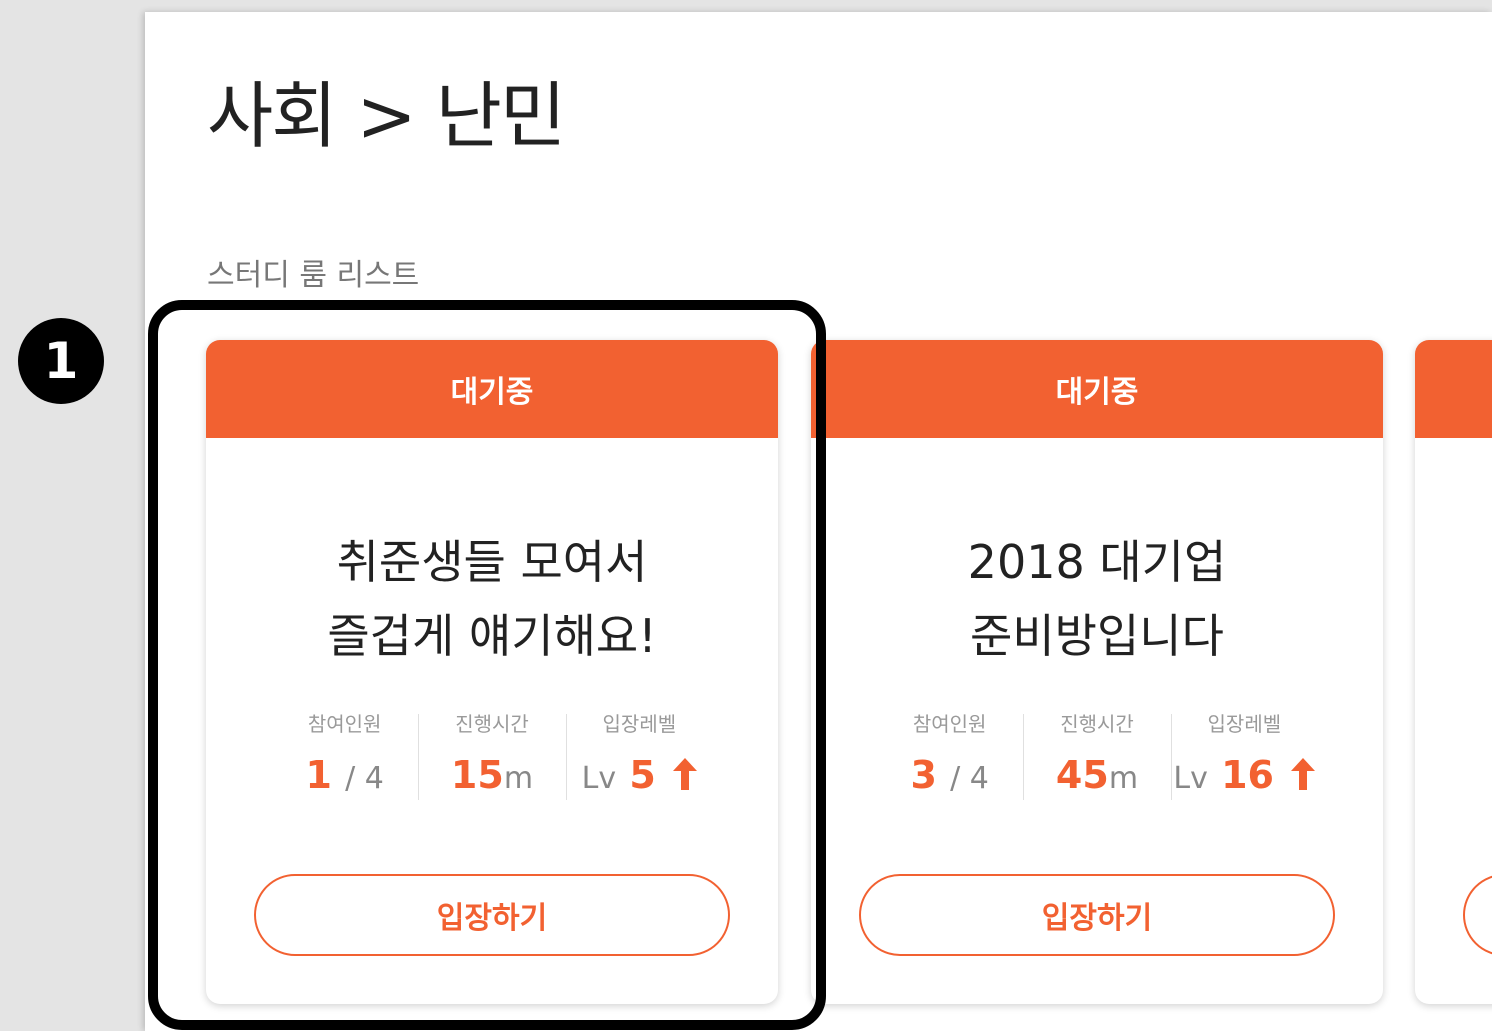  Describe the element at coordinates (61, 361) in the screenshot. I see `step-marker: 1` at that location.